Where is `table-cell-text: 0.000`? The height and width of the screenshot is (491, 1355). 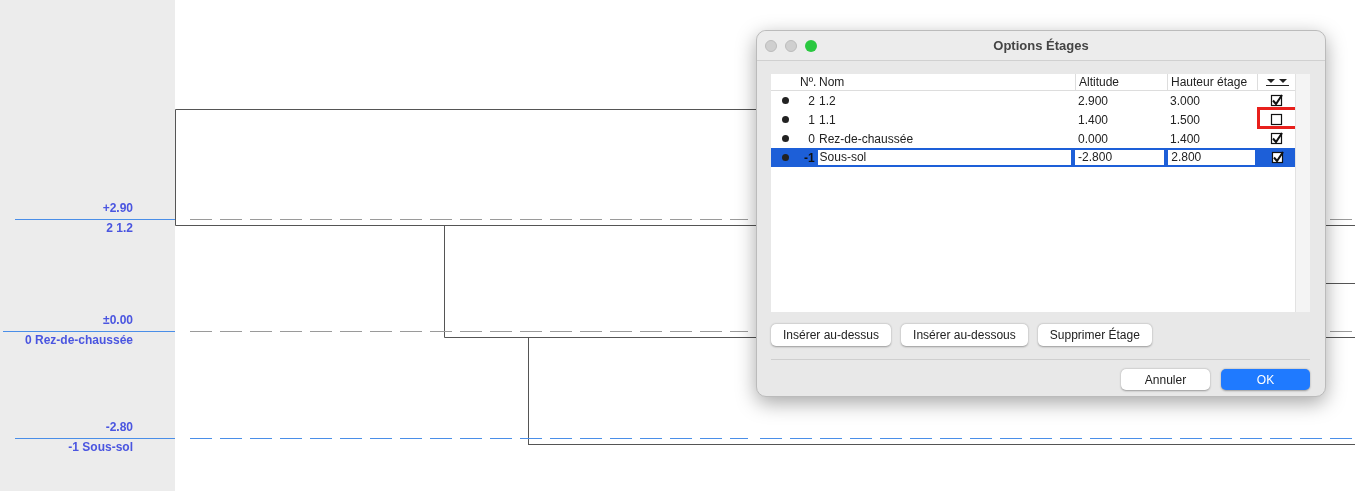
table-cell-text: 0.000 is located at coordinates (1093, 138).